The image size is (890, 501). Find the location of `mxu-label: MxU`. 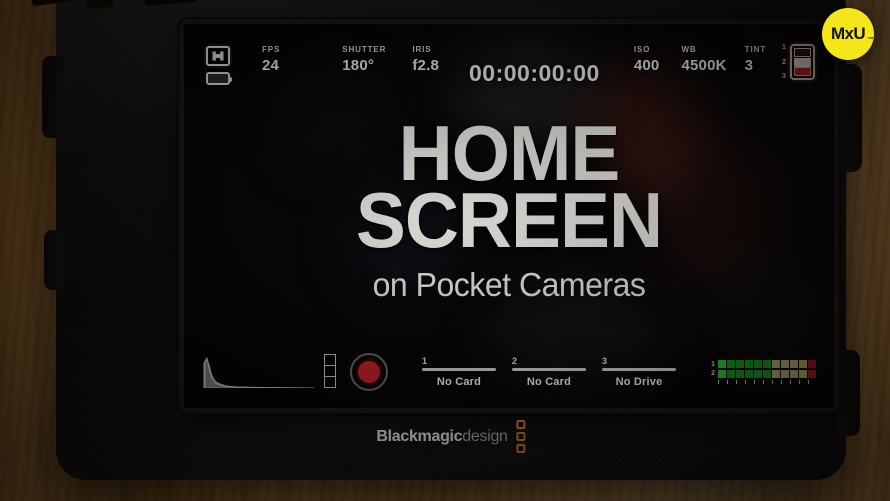

mxu-label: MxU is located at coordinates (848, 33).